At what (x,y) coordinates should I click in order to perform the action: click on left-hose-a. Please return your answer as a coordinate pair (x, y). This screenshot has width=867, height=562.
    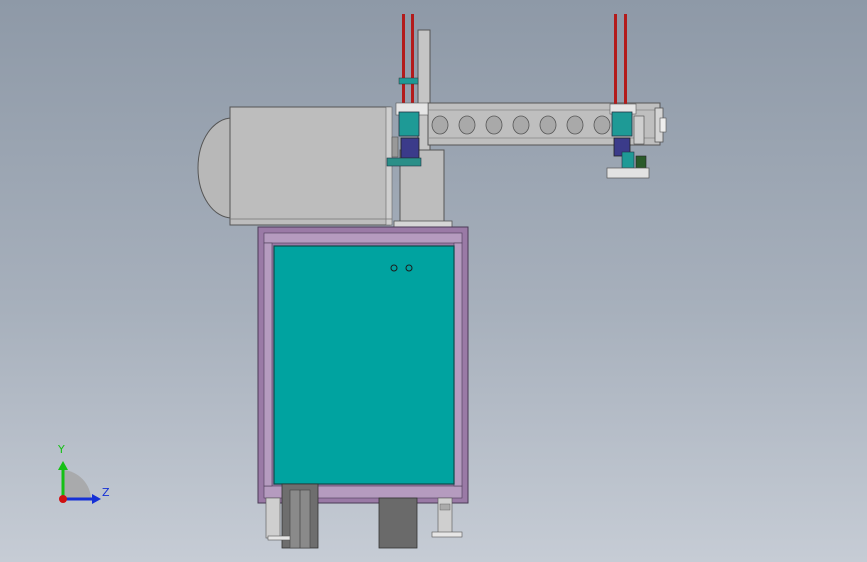
    Looking at the image, I should click on (403, 66).